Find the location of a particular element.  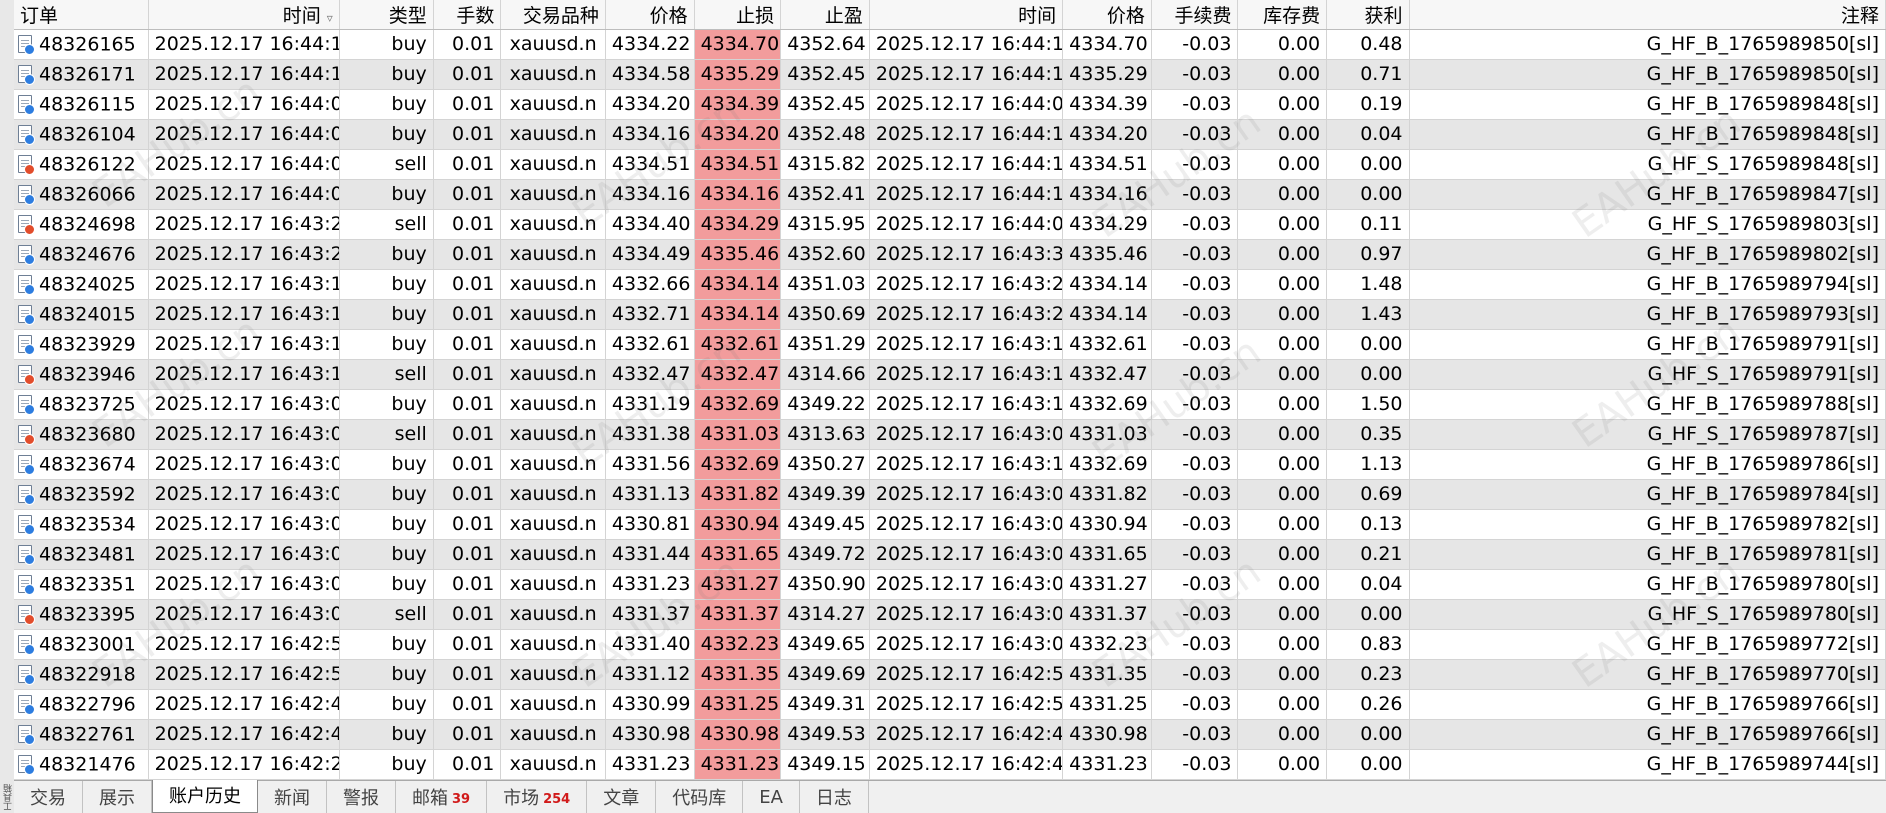

column-header-label: 手续费 is located at coordinates (1203, 15).